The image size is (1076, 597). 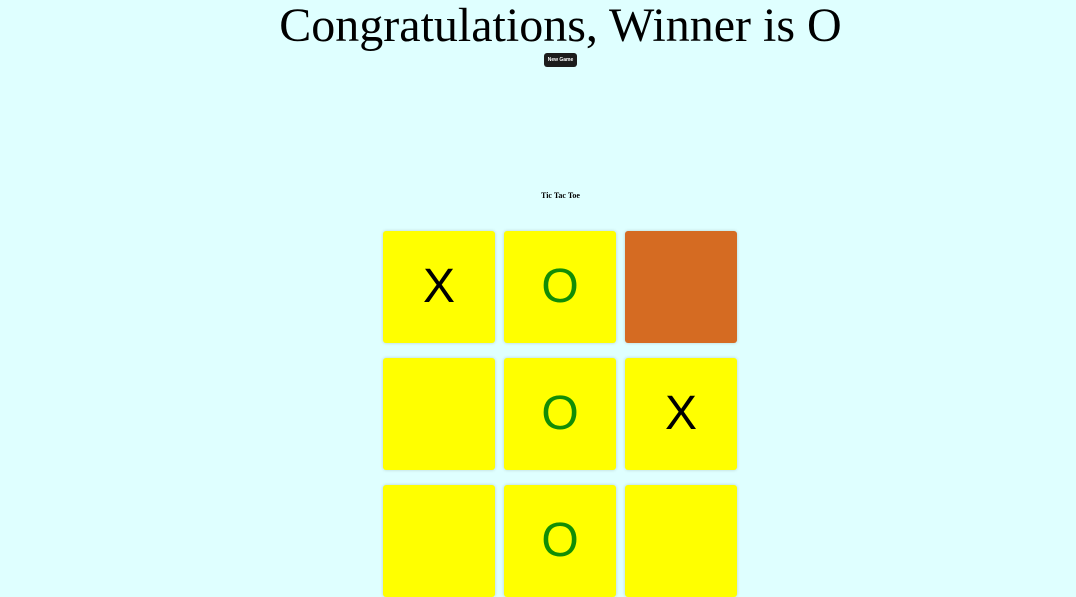 I want to click on game-title: Tic Tac Toe, so click(x=560, y=195).